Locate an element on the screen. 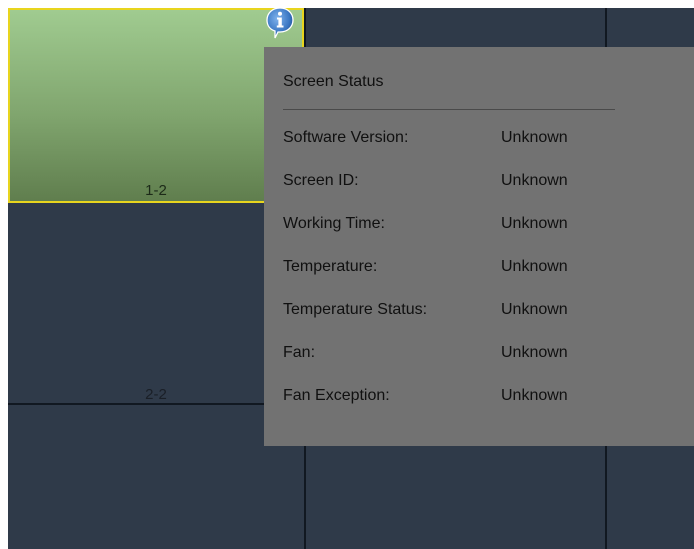 Image resolution: width=694 pixels, height=549 pixels. status-label: Working Time: is located at coordinates (334, 223).